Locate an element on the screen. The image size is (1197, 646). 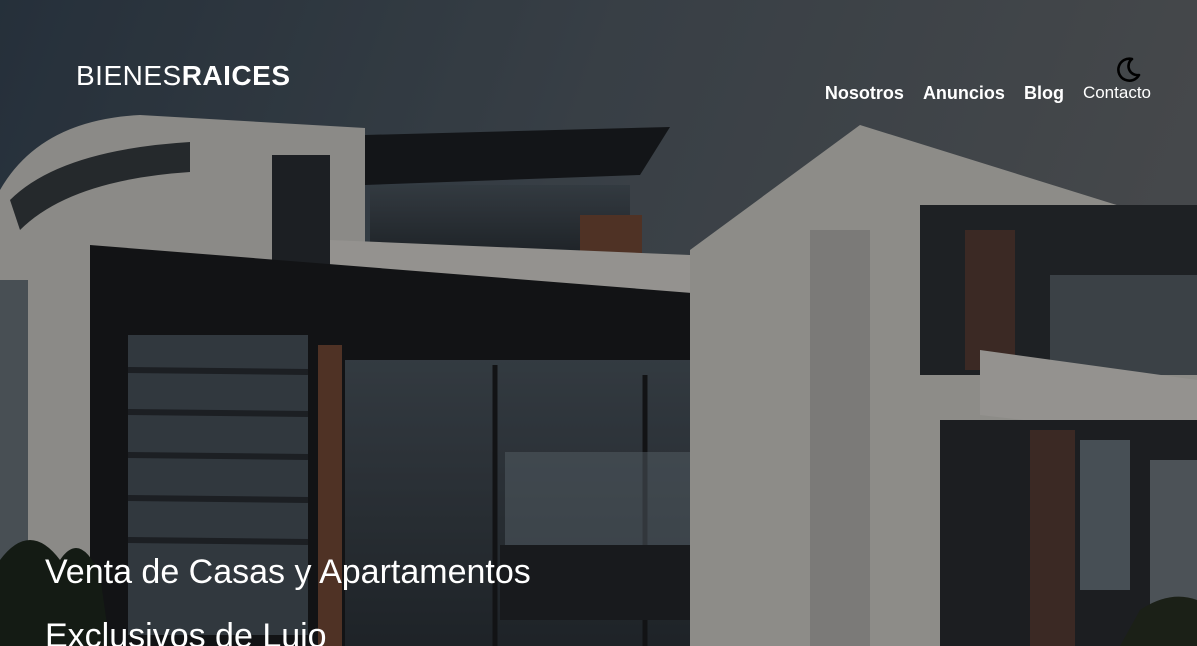
logo-text-bold: RAICES is located at coordinates (236, 75).